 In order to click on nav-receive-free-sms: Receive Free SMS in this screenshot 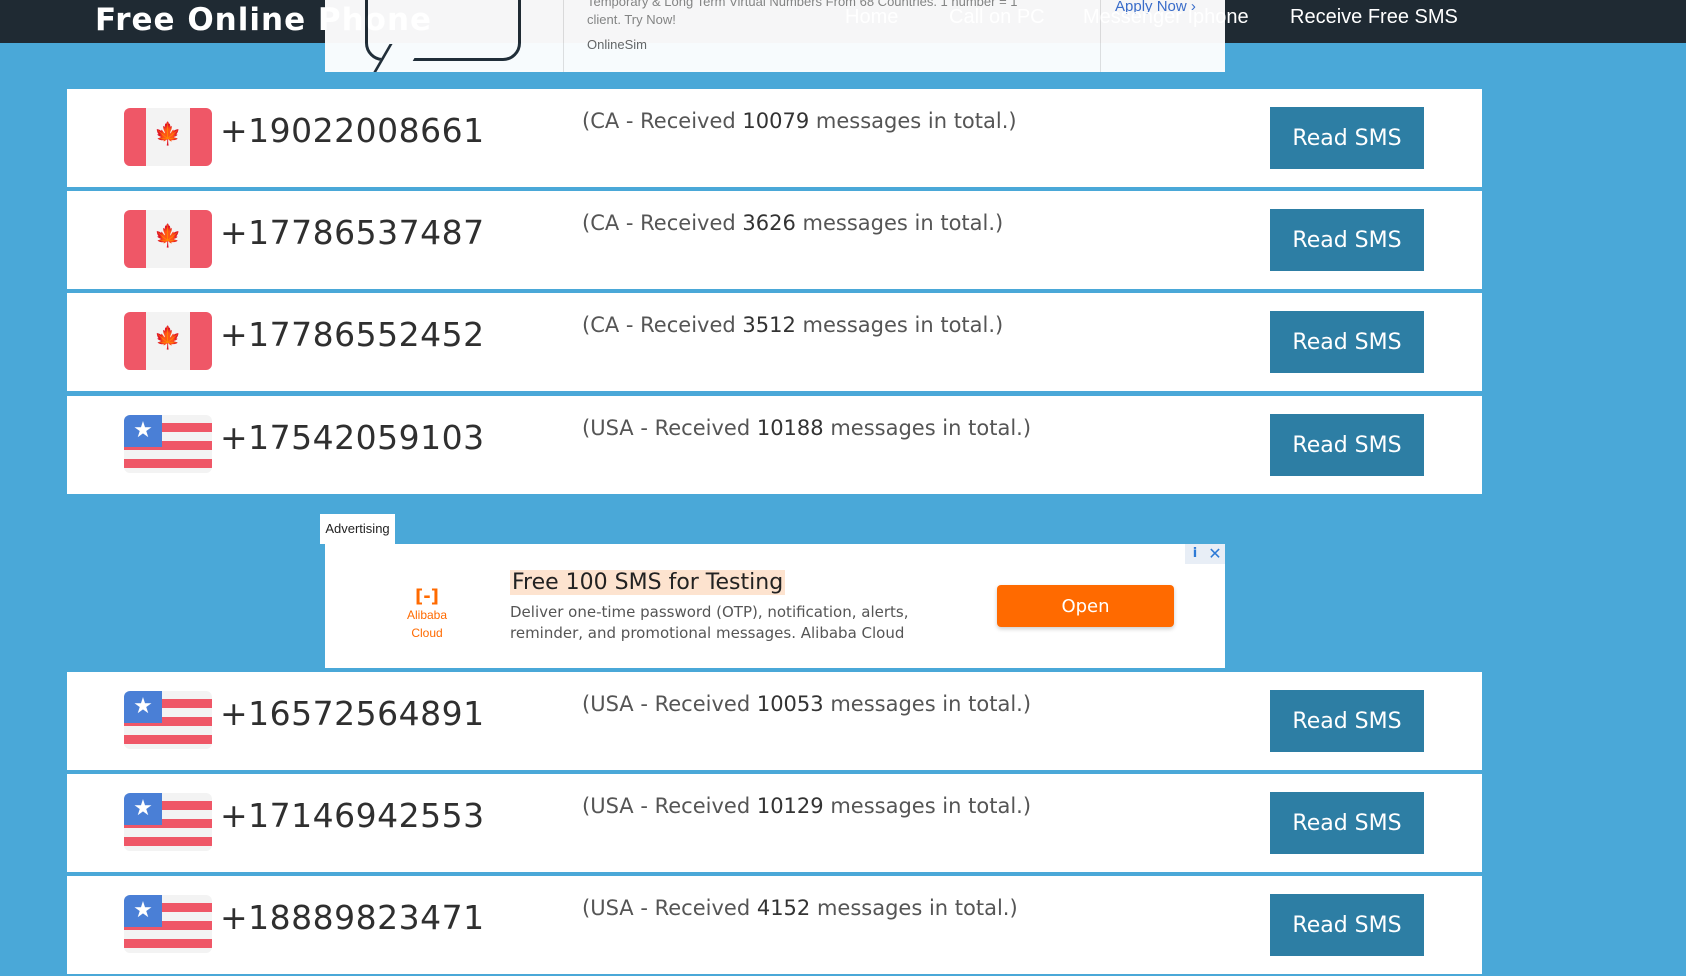, I will do `click(1374, 17)`.